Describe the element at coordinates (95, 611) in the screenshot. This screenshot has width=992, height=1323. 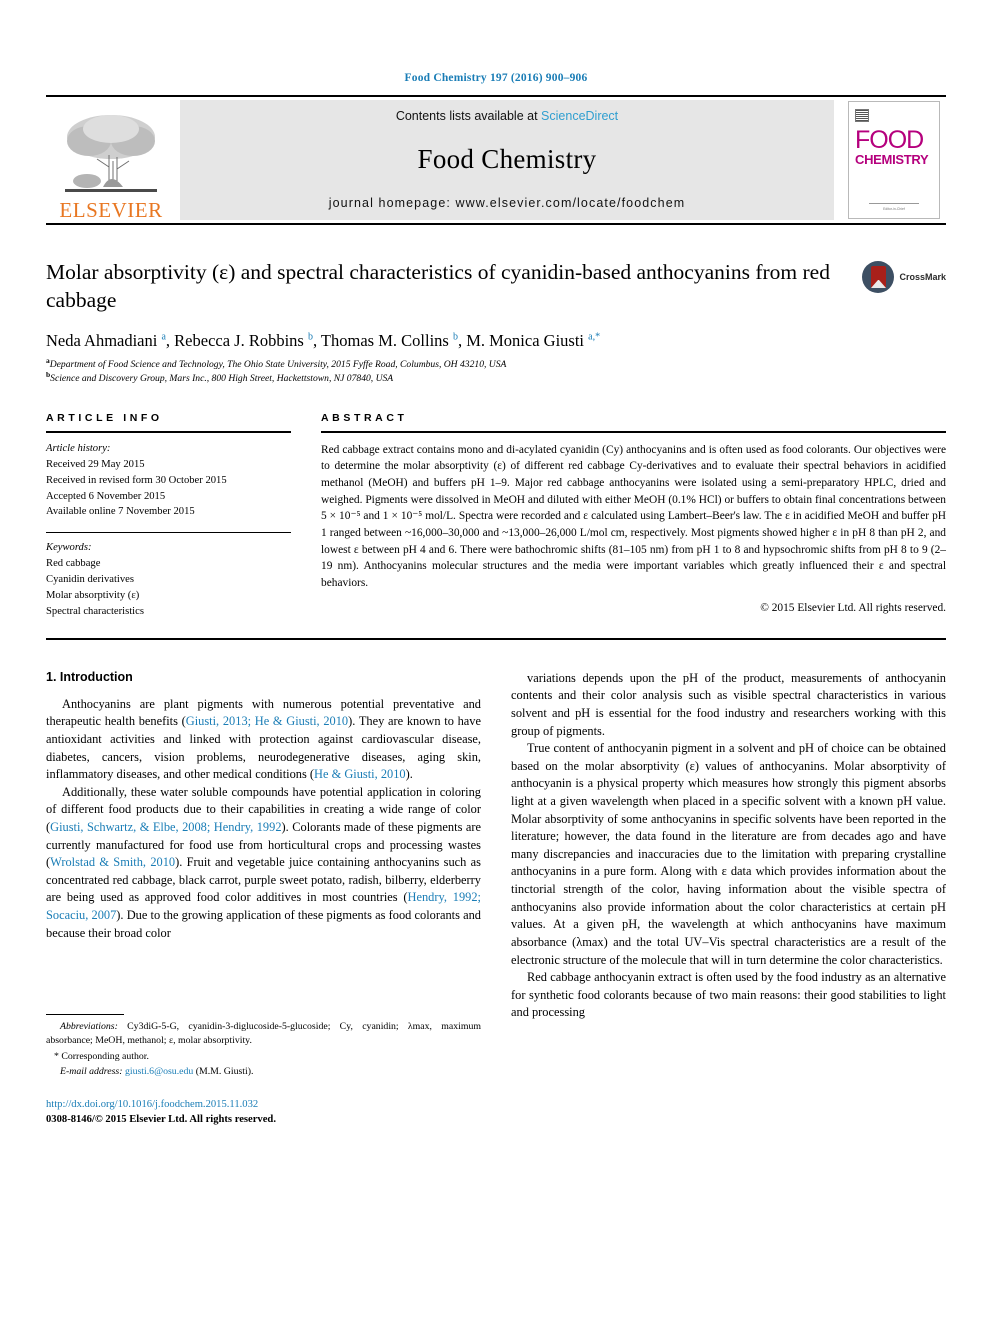
I see `keyword-item: Spectral characteristics` at that location.